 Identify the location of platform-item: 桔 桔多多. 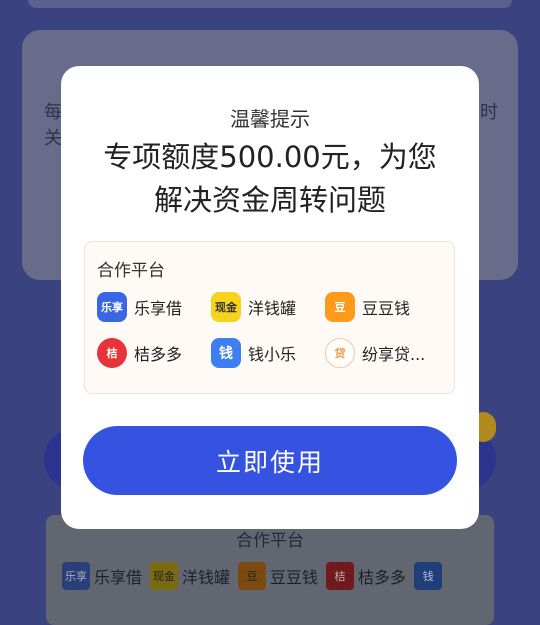
(139, 353).